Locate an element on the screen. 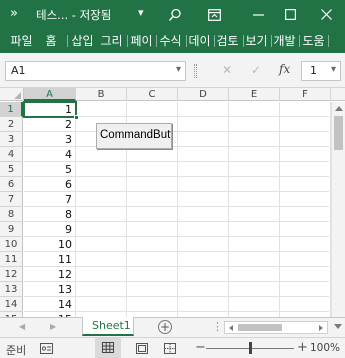  cell-a13: 13 is located at coordinates (49, 289).